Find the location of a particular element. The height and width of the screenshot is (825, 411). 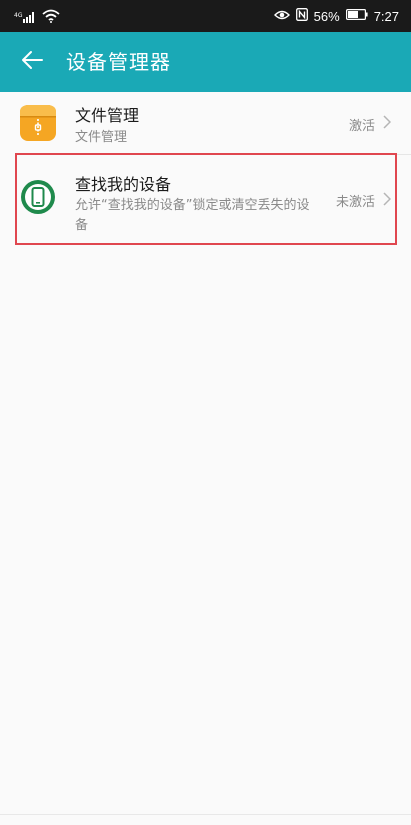

battery-percent: 56% is located at coordinates (326, 16).